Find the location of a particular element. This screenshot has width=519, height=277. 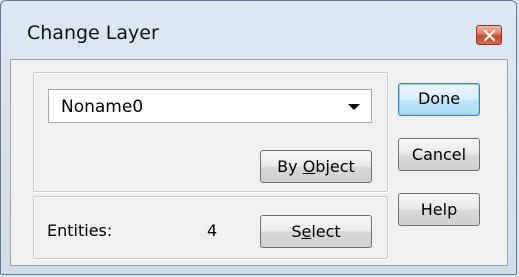

dropdown-arrow-icon is located at coordinates (354, 107).